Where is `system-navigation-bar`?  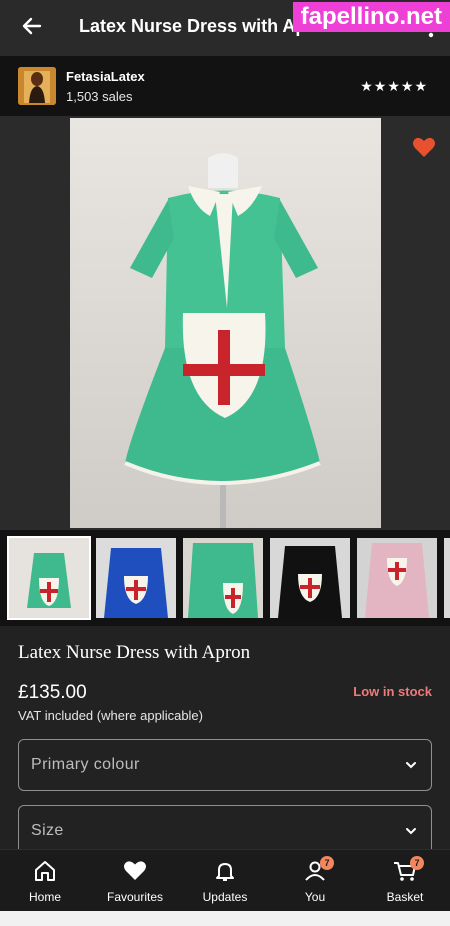
system-navigation-bar is located at coordinates (225, 918).